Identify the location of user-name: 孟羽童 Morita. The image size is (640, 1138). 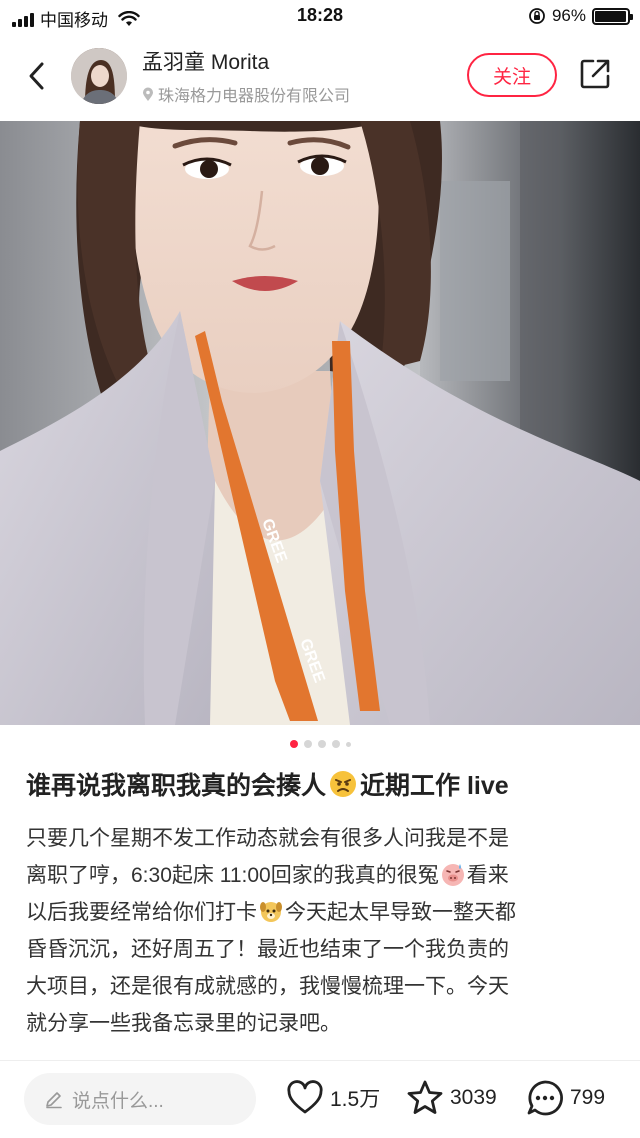
(205, 61).